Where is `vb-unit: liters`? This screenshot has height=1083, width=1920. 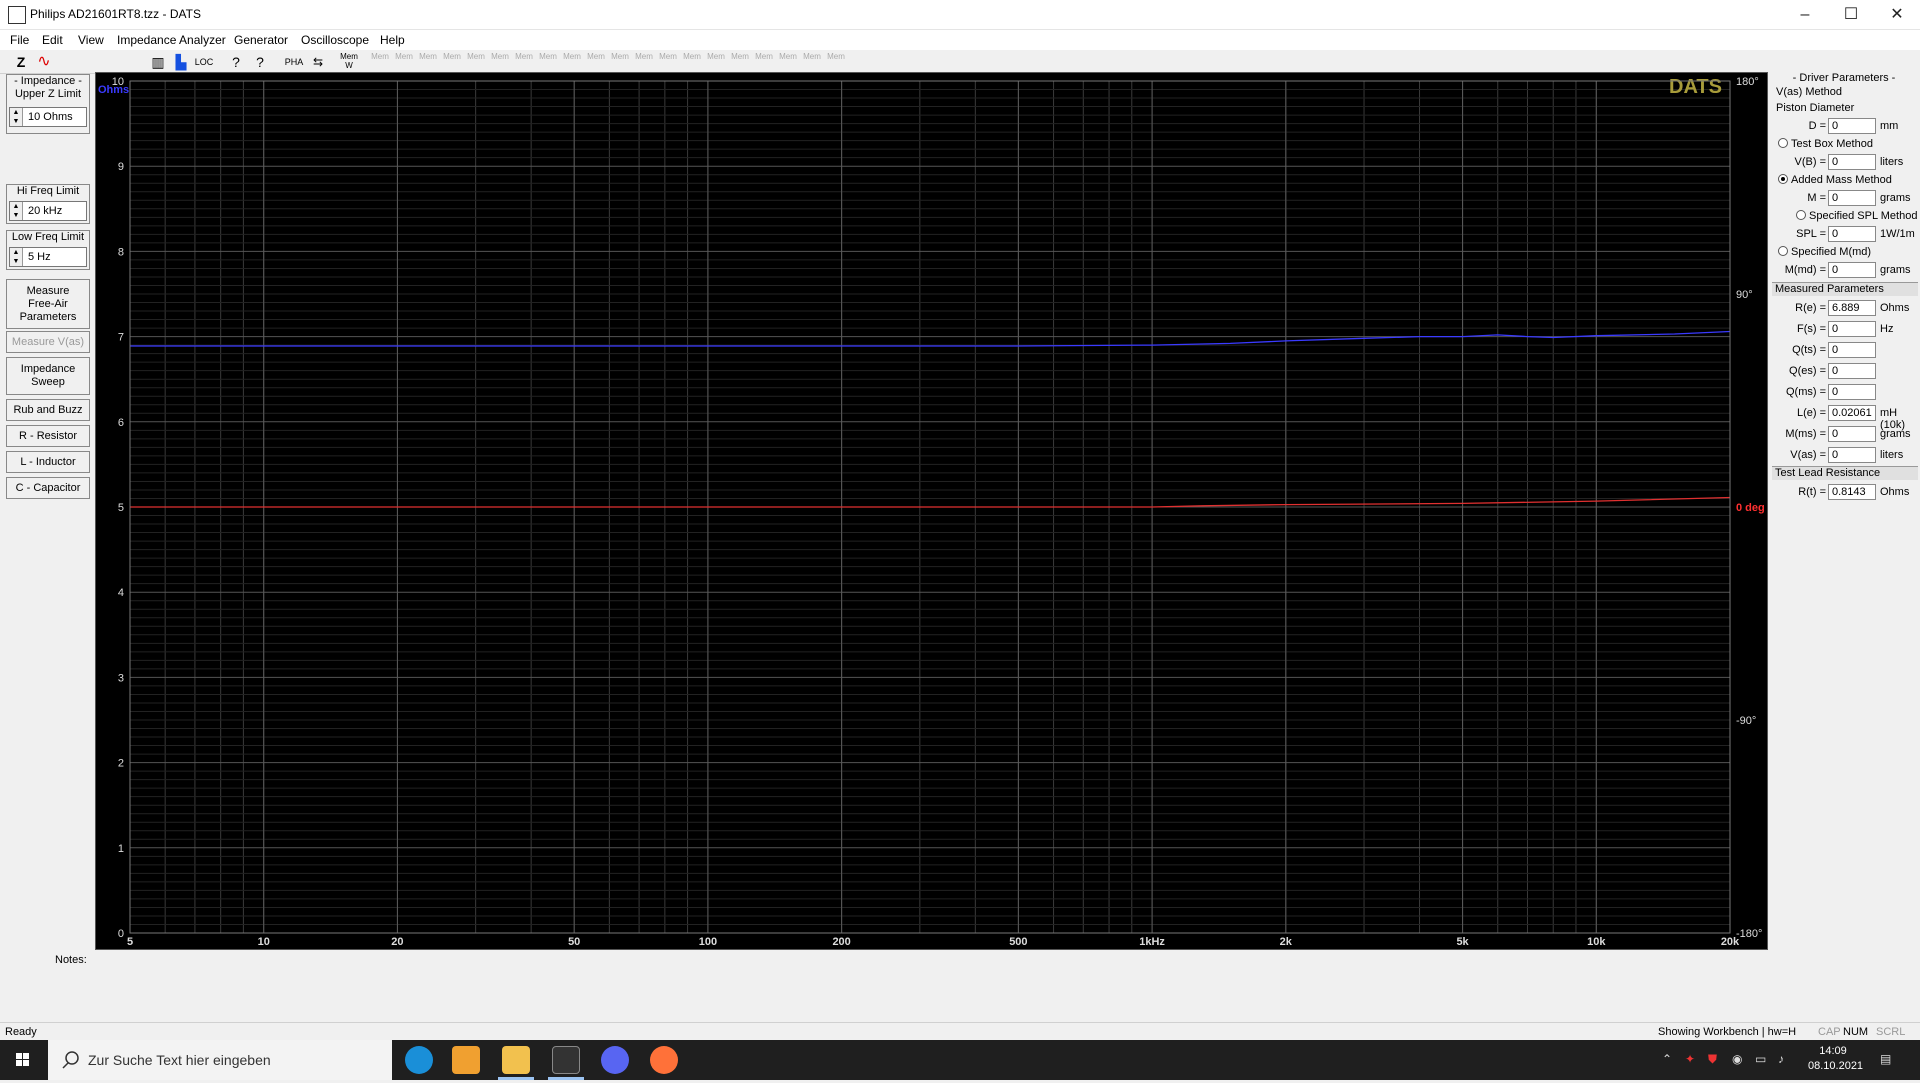
vb-unit: liters is located at coordinates (1892, 162).